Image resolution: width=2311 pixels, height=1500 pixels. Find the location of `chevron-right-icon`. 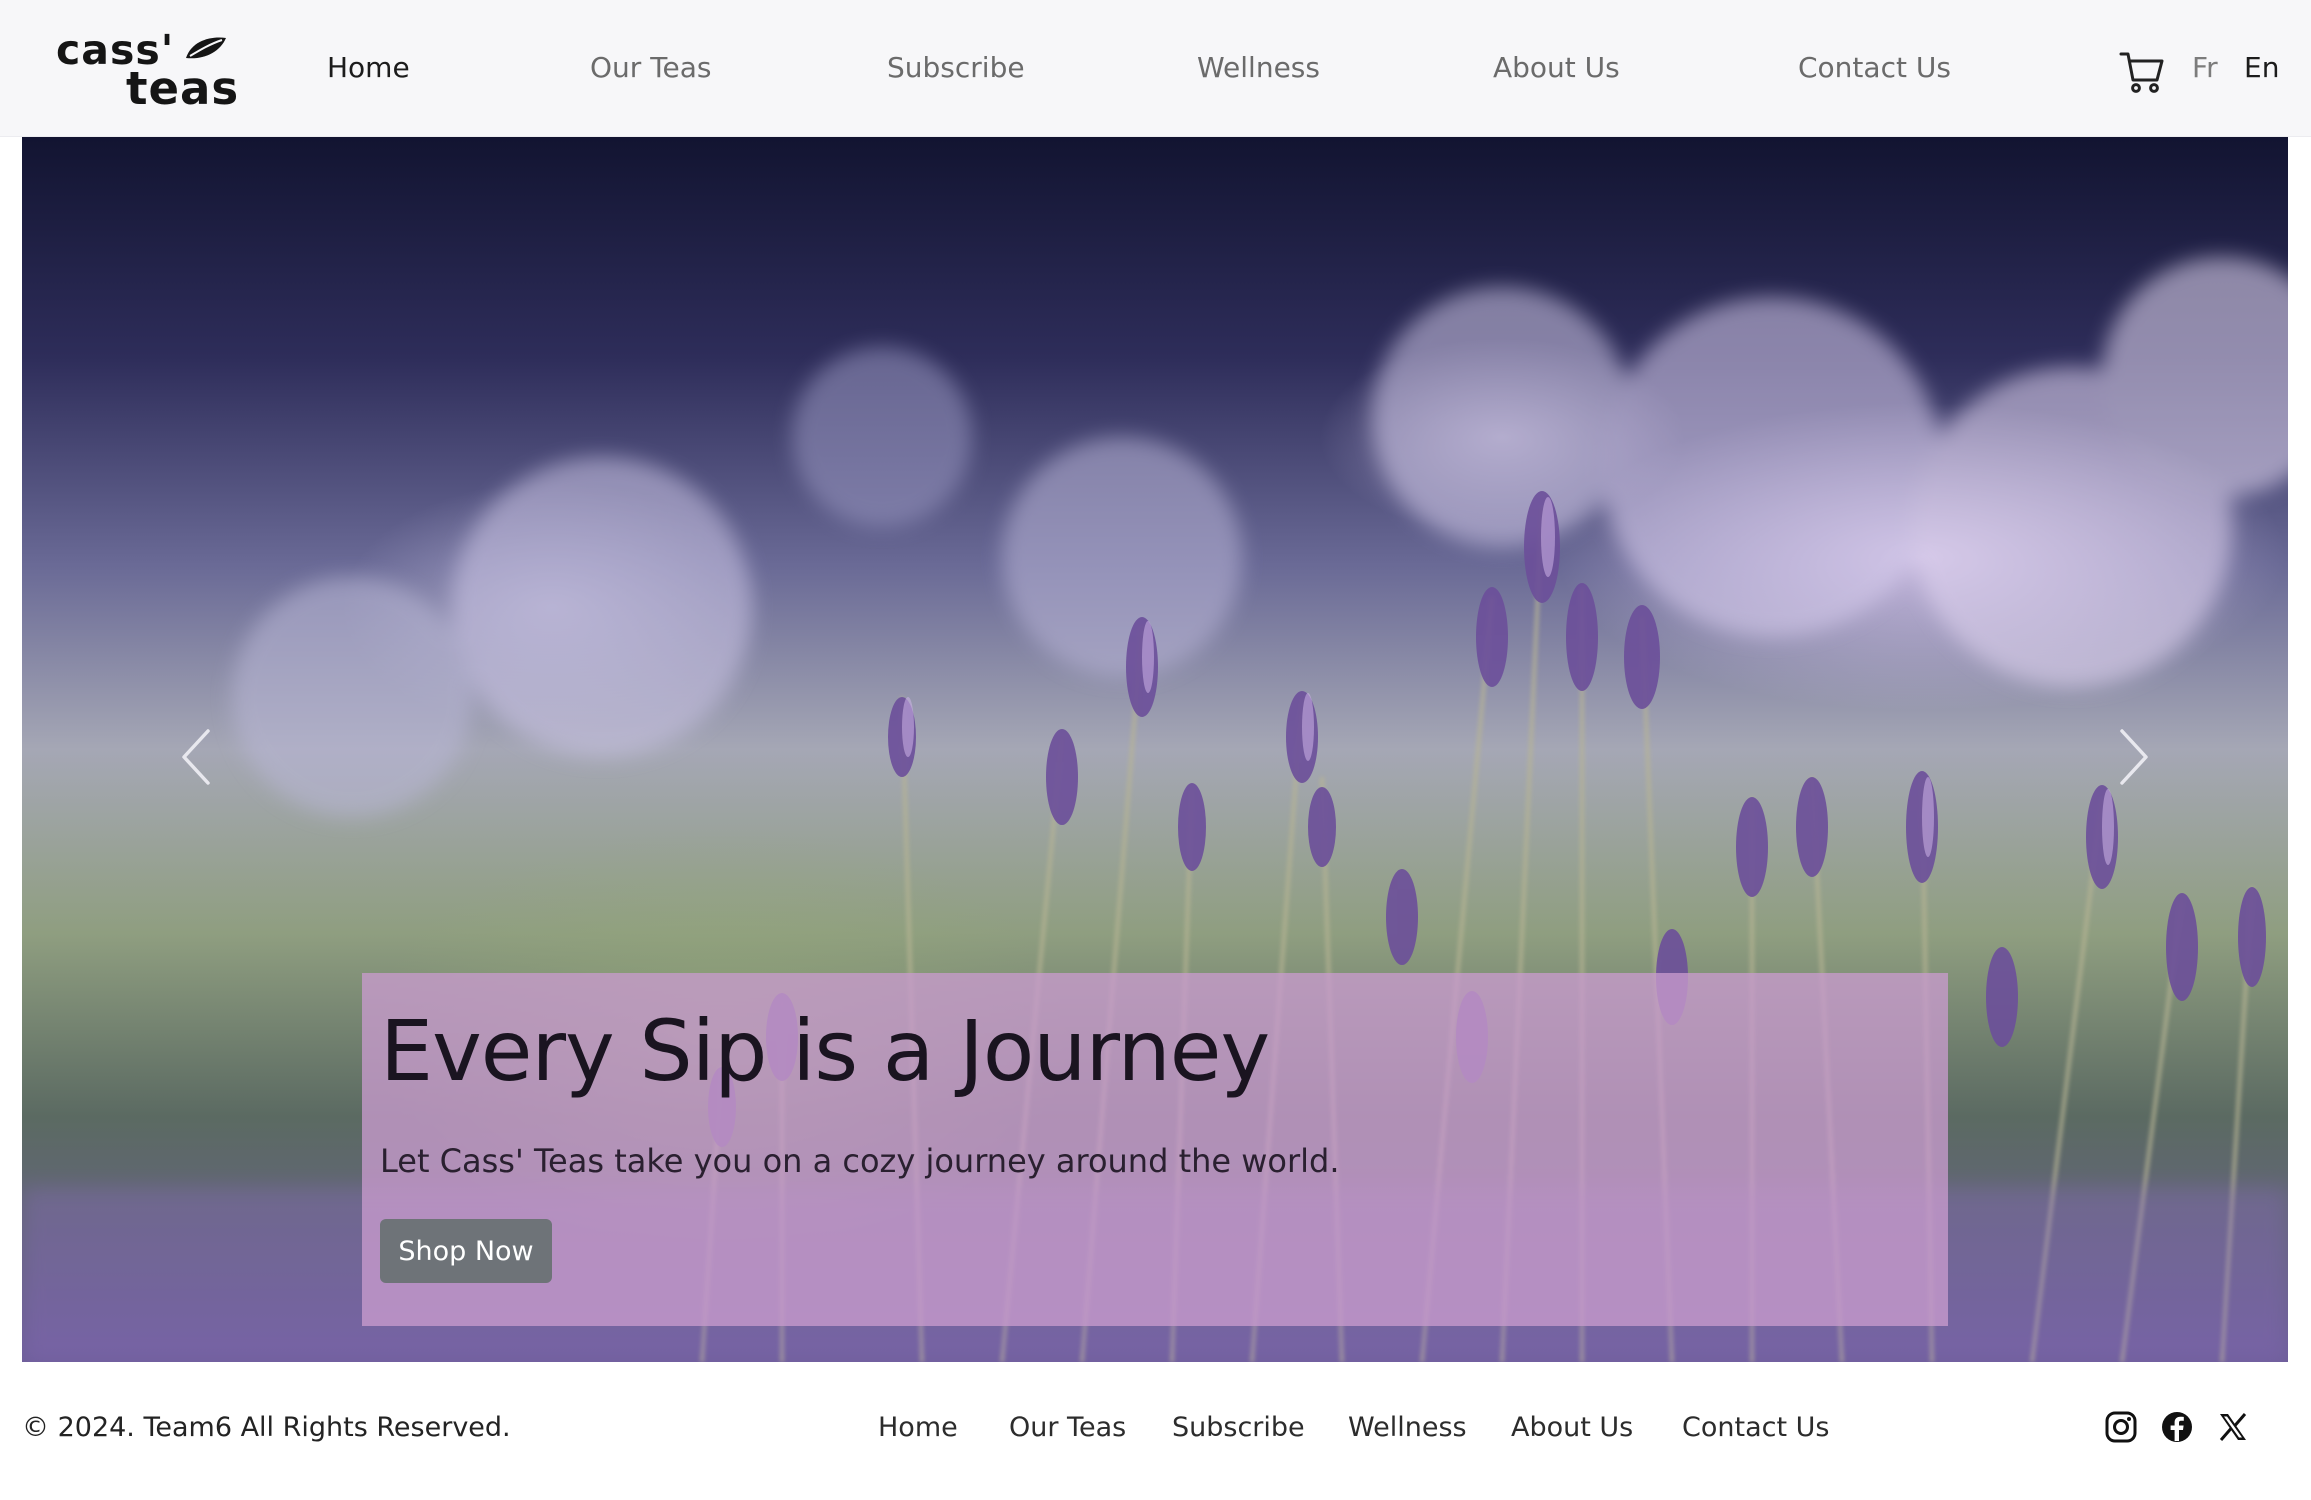

chevron-right-icon is located at coordinates (2130, 757).